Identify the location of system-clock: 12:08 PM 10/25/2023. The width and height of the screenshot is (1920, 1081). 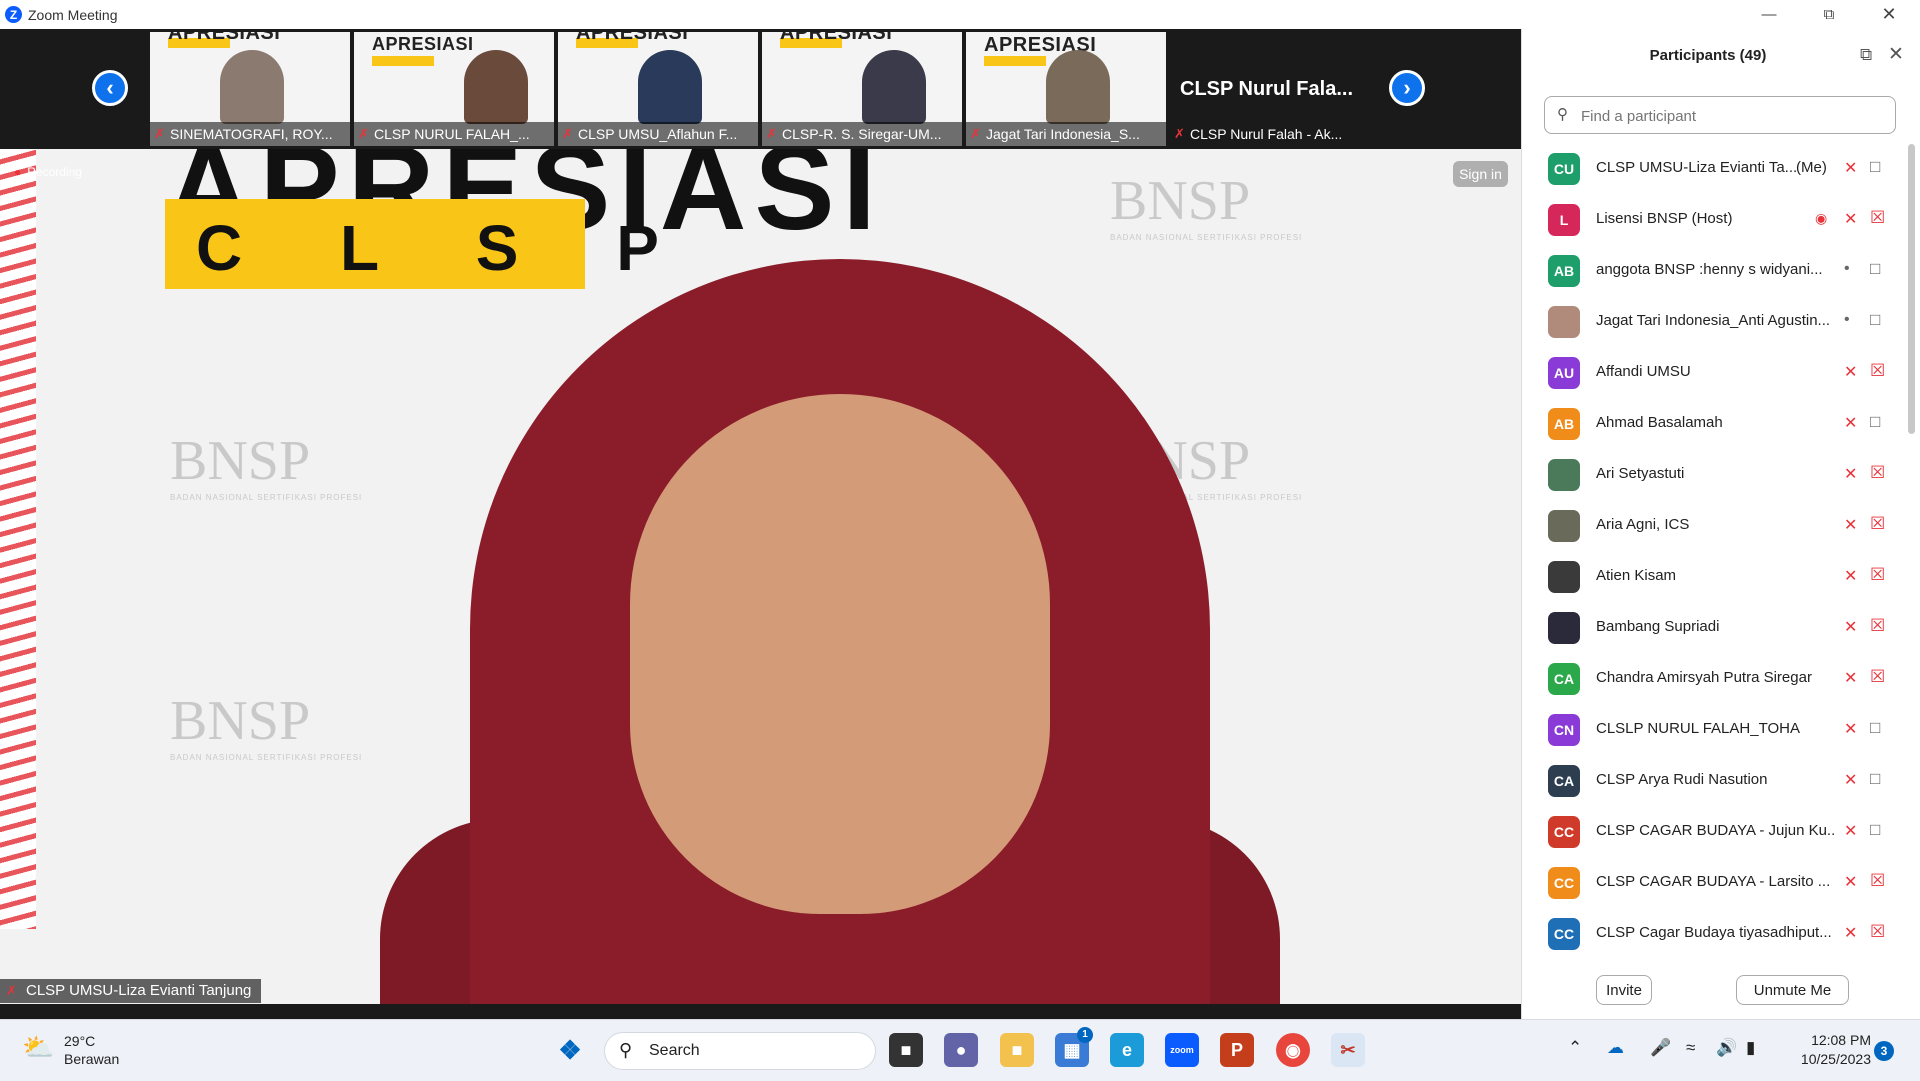
(1827, 1050).